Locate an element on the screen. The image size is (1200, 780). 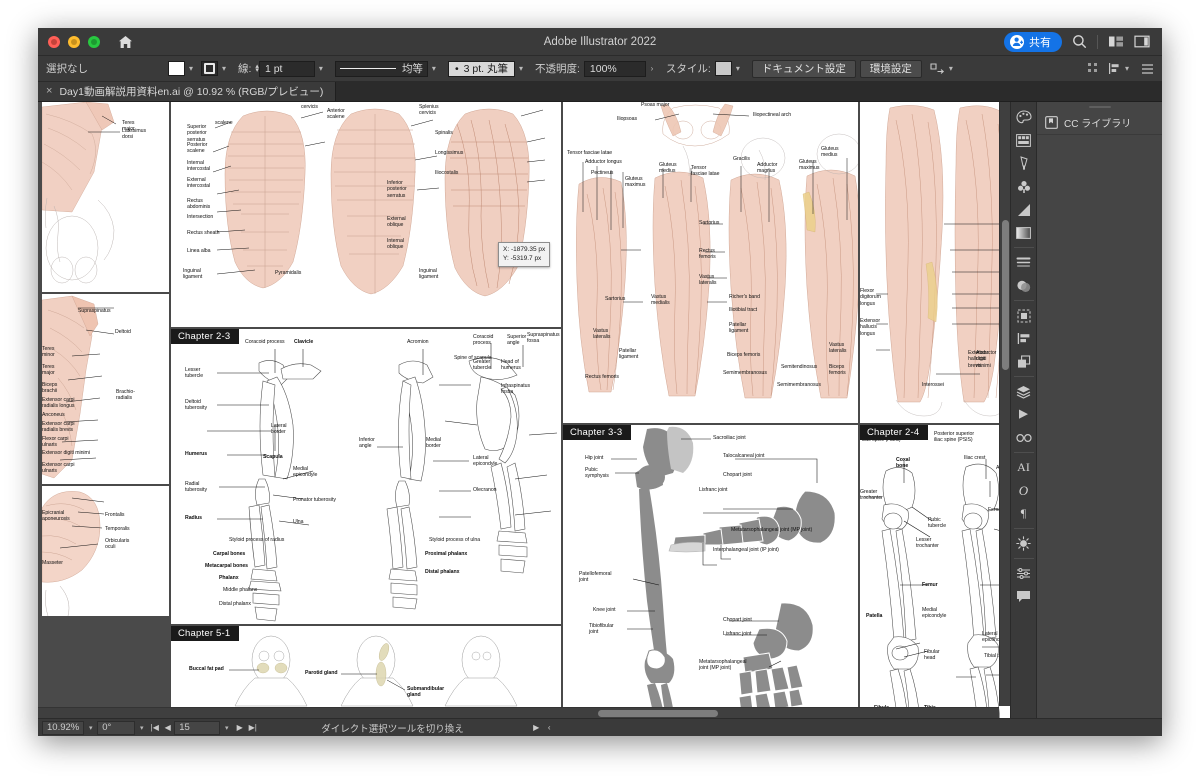
color-guide-icon is located at coordinates (1024, 140).